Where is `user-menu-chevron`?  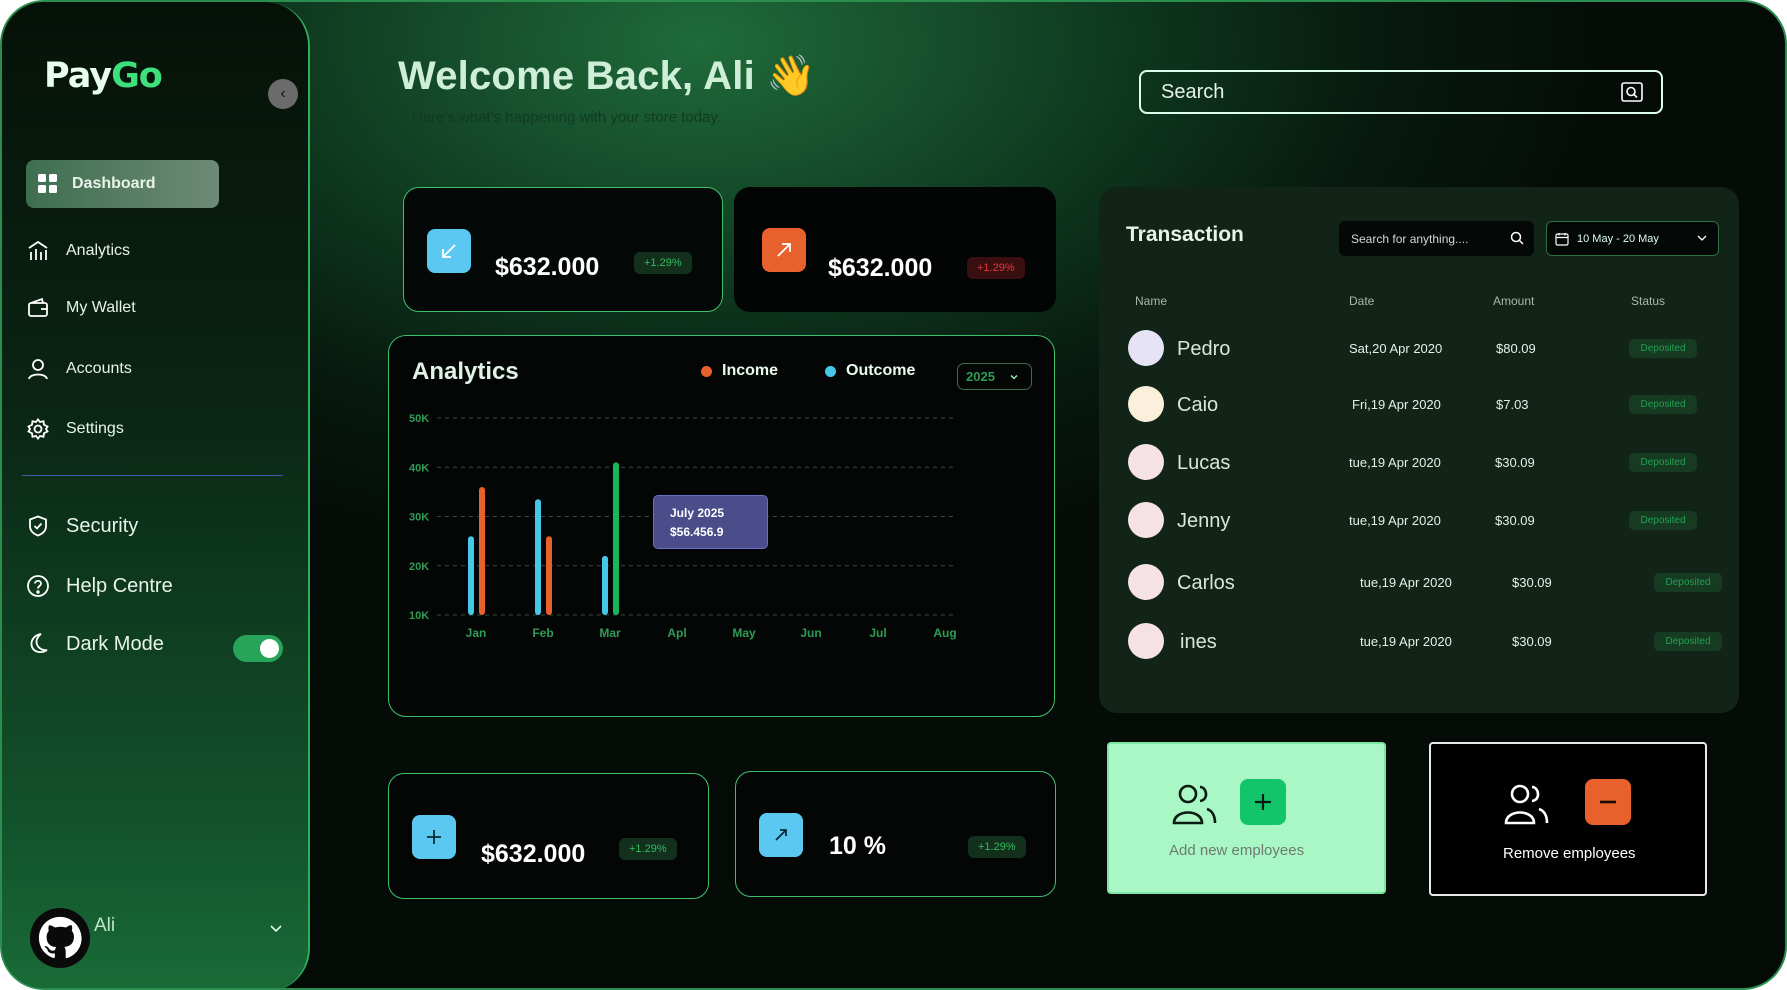
user-menu-chevron is located at coordinates (276, 930).